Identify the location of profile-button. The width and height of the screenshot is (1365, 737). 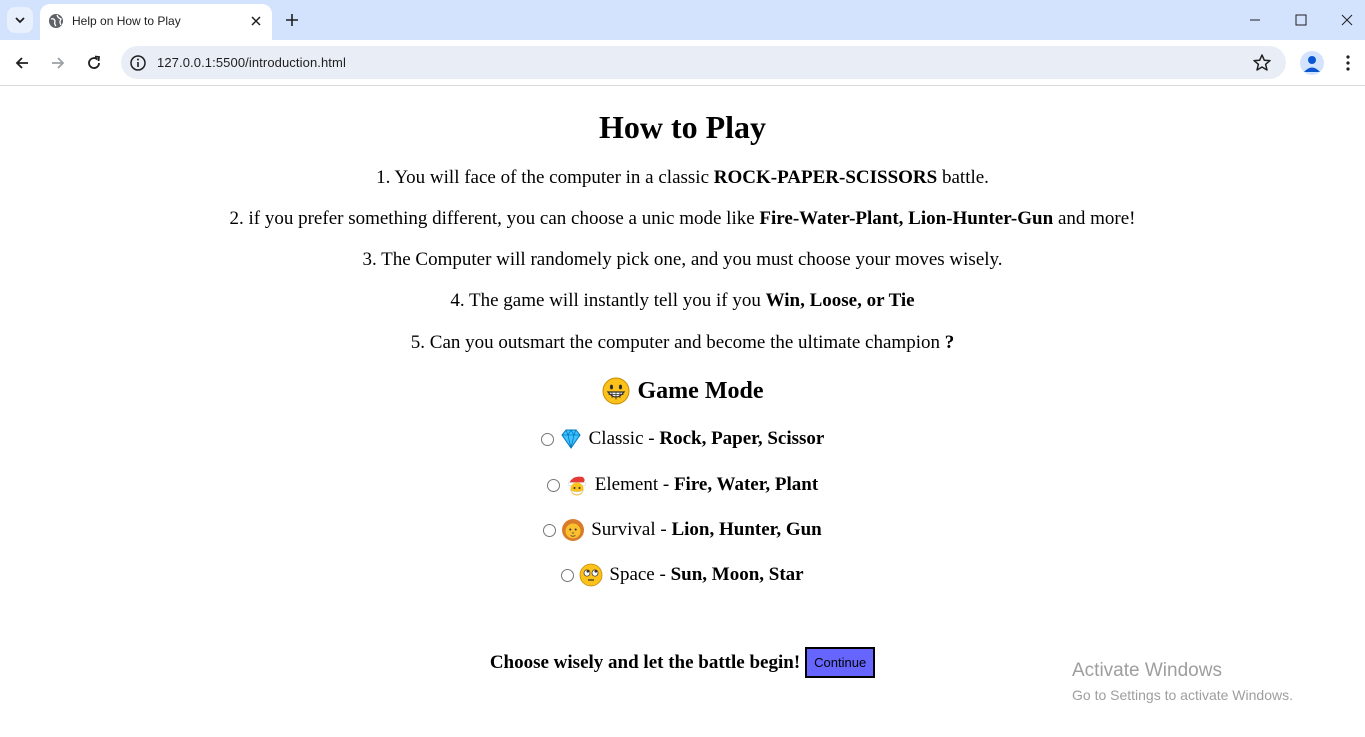
(1312, 63).